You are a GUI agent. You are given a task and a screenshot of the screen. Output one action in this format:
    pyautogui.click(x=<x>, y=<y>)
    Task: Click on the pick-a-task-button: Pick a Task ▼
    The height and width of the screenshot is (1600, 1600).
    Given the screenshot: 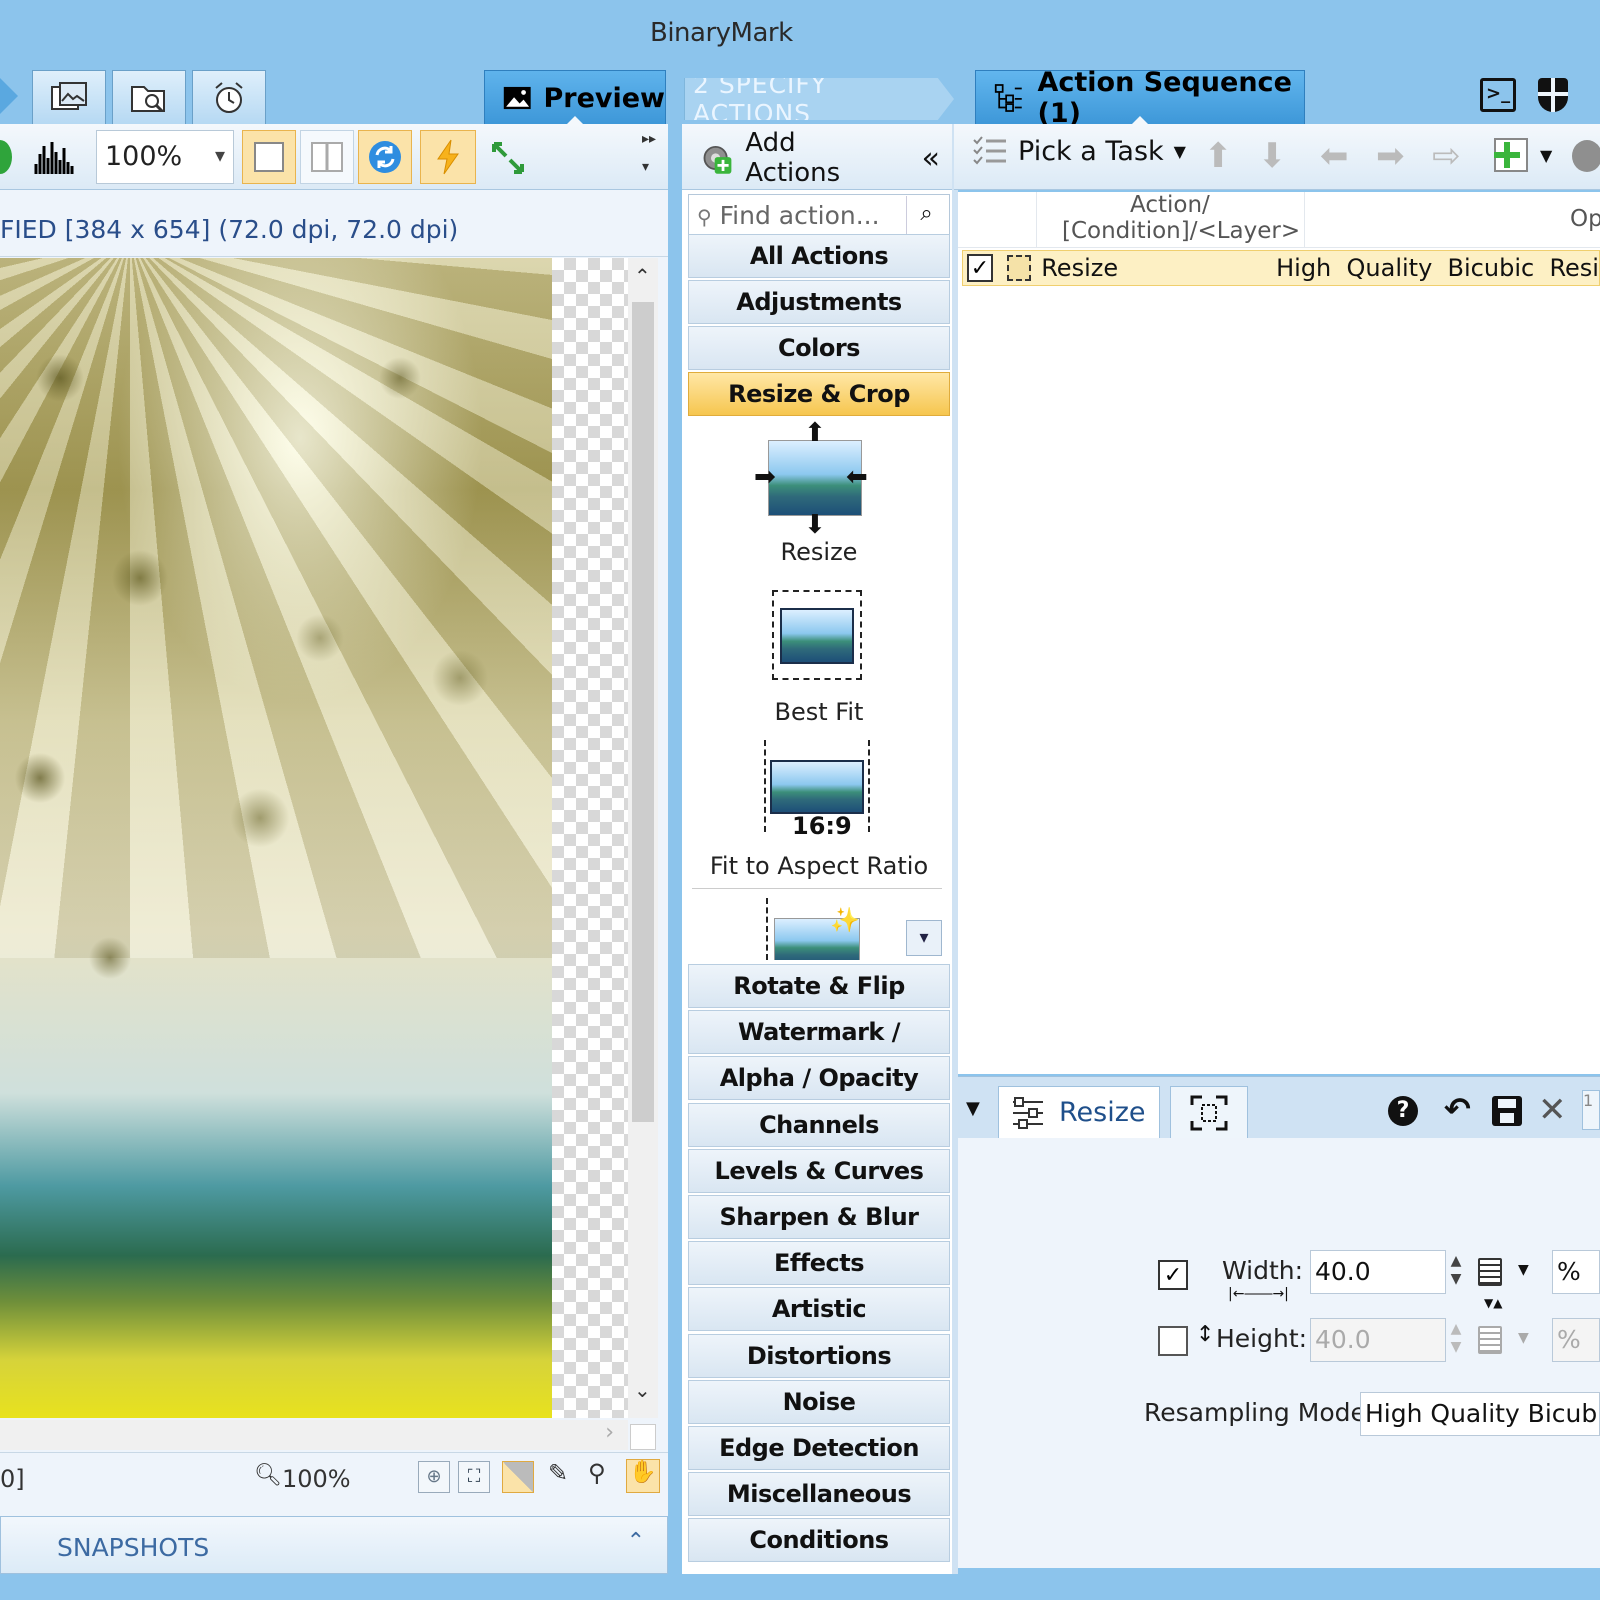 What is the action you would take?
    pyautogui.click(x=1079, y=151)
    